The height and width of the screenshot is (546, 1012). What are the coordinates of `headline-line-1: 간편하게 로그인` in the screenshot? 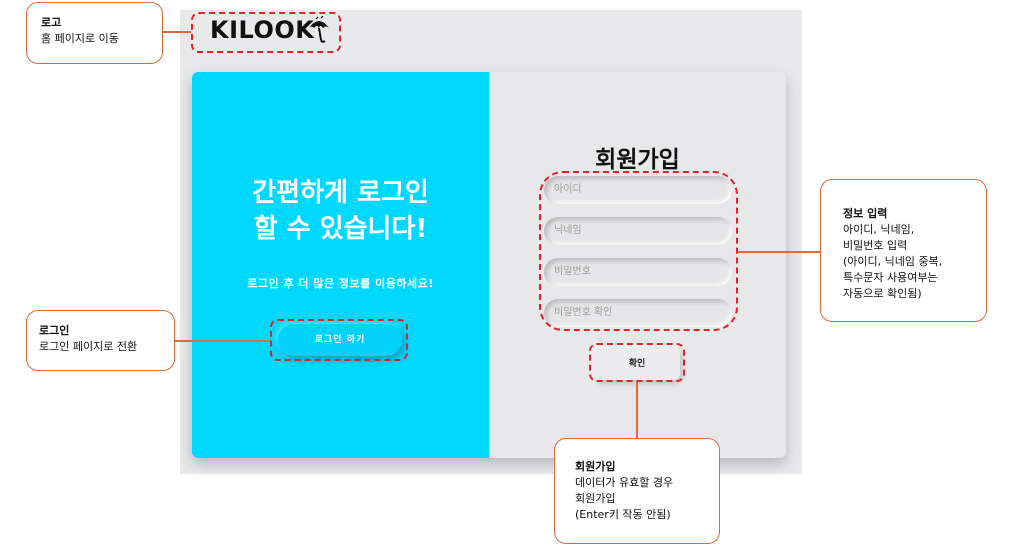 It's located at (340, 193).